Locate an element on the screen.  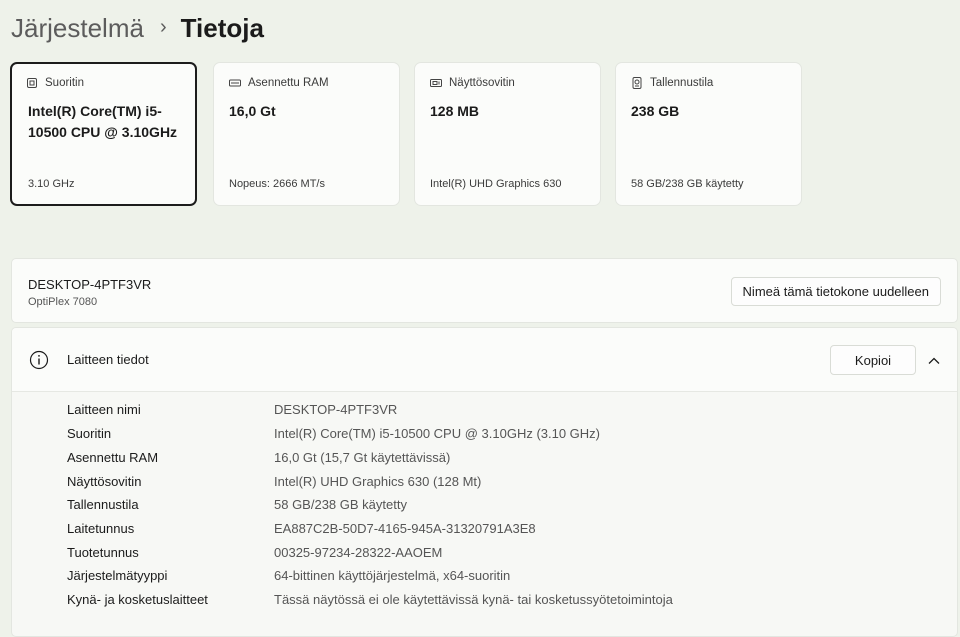
device-name: DESKTOP-4PTF3VR is located at coordinates (90, 284).